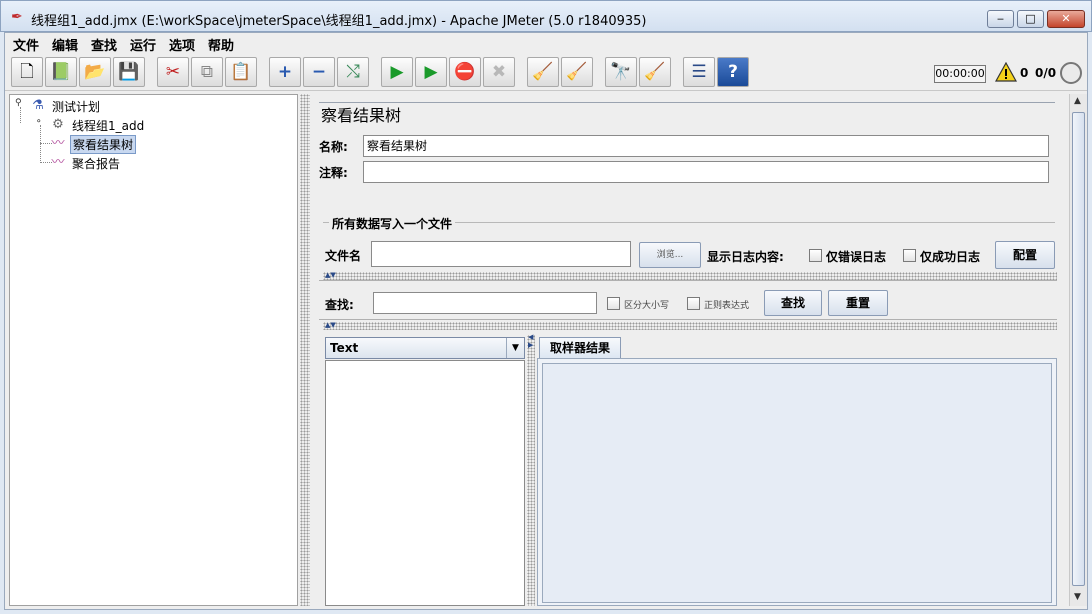 The height and width of the screenshot is (614, 1092). What do you see at coordinates (1025, 255) in the screenshot?
I see `configure-button: 配置` at bounding box center [1025, 255].